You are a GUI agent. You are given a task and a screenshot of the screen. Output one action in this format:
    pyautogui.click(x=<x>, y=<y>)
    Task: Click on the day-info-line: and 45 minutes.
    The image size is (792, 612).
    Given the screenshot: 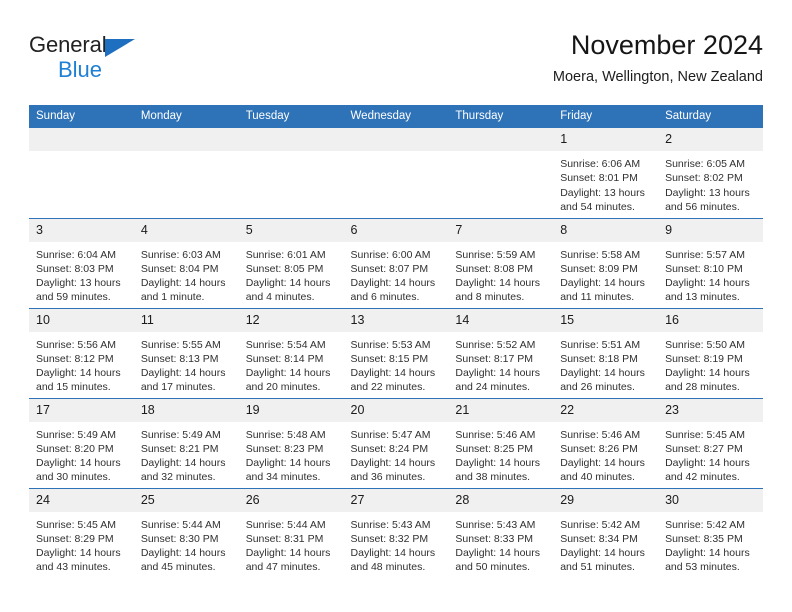 What is the action you would take?
    pyautogui.click(x=178, y=567)
    